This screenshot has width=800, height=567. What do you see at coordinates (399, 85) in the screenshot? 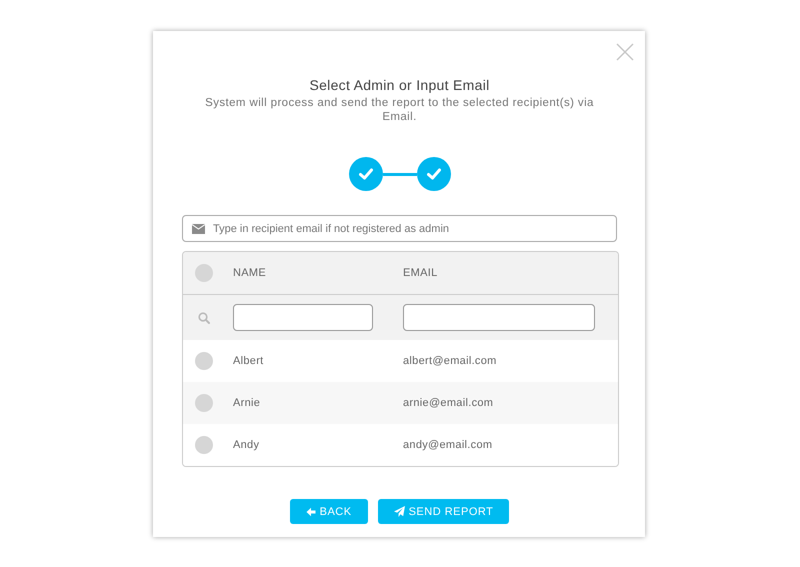
I see `dialog-title: Select Admin or Input Email` at bounding box center [399, 85].